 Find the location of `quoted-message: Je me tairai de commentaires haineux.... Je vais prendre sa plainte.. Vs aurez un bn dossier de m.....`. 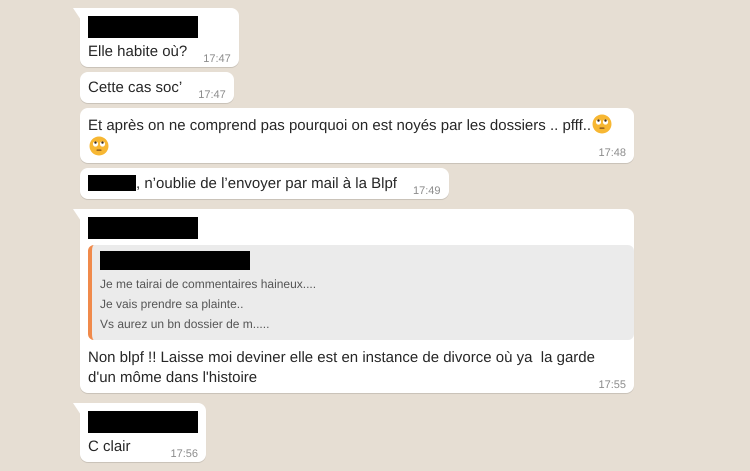

quoted-message: Je me tairai de commentaires haineux.... Je vais prendre sa plainte.. Vs aurez un bn dossier de m..... is located at coordinates (361, 292).